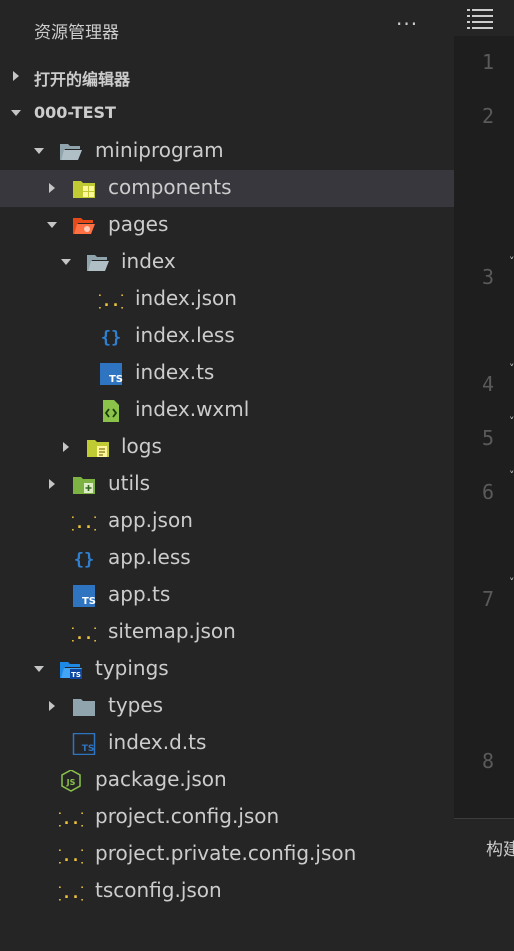 The height and width of the screenshot is (951, 514). What do you see at coordinates (227, 521) in the screenshot?
I see `tree-file-app-json: {..} app.json` at bounding box center [227, 521].